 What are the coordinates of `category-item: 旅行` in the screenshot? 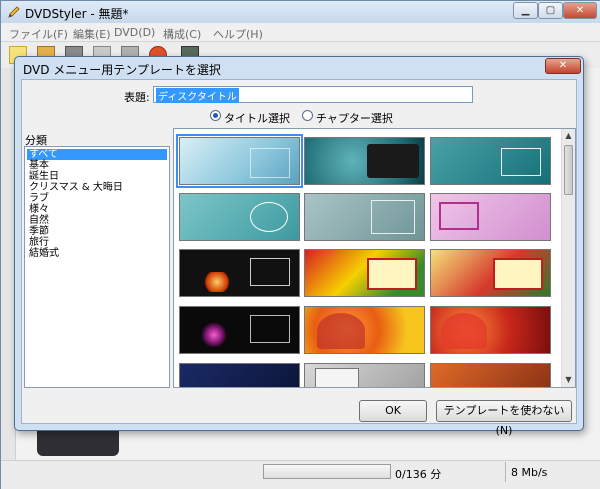 It's located at (97, 242).